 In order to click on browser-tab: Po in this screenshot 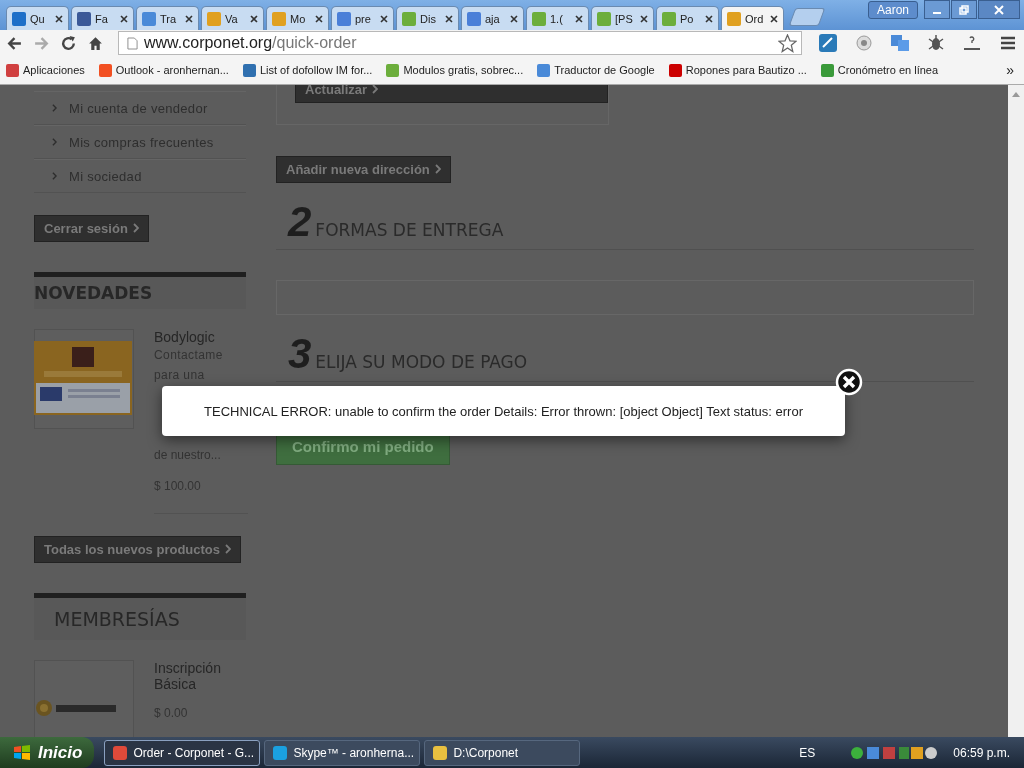, I will do `click(687, 18)`.